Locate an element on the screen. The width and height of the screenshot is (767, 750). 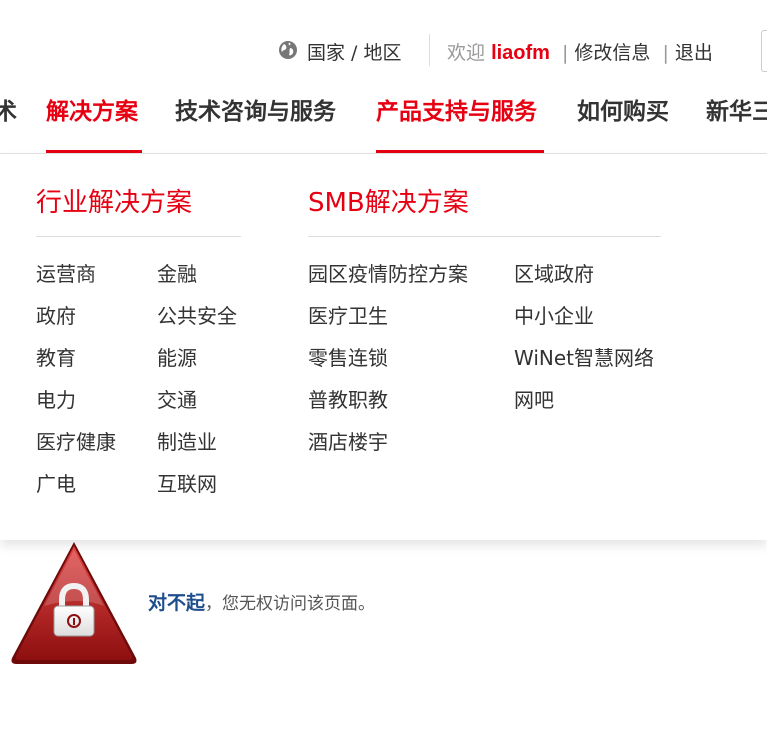
nav-item-consulting: 技术咨询与服务 is located at coordinates (255, 109).